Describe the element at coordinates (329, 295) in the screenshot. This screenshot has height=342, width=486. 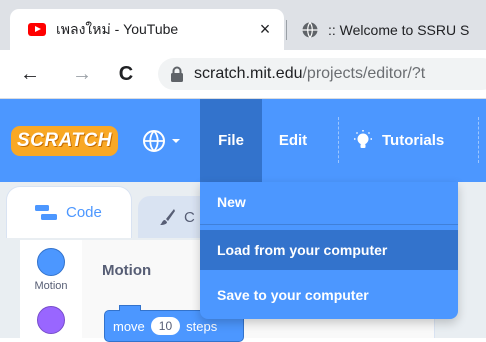
I see `menu-item-save-to-computer: Save to your computer` at that location.